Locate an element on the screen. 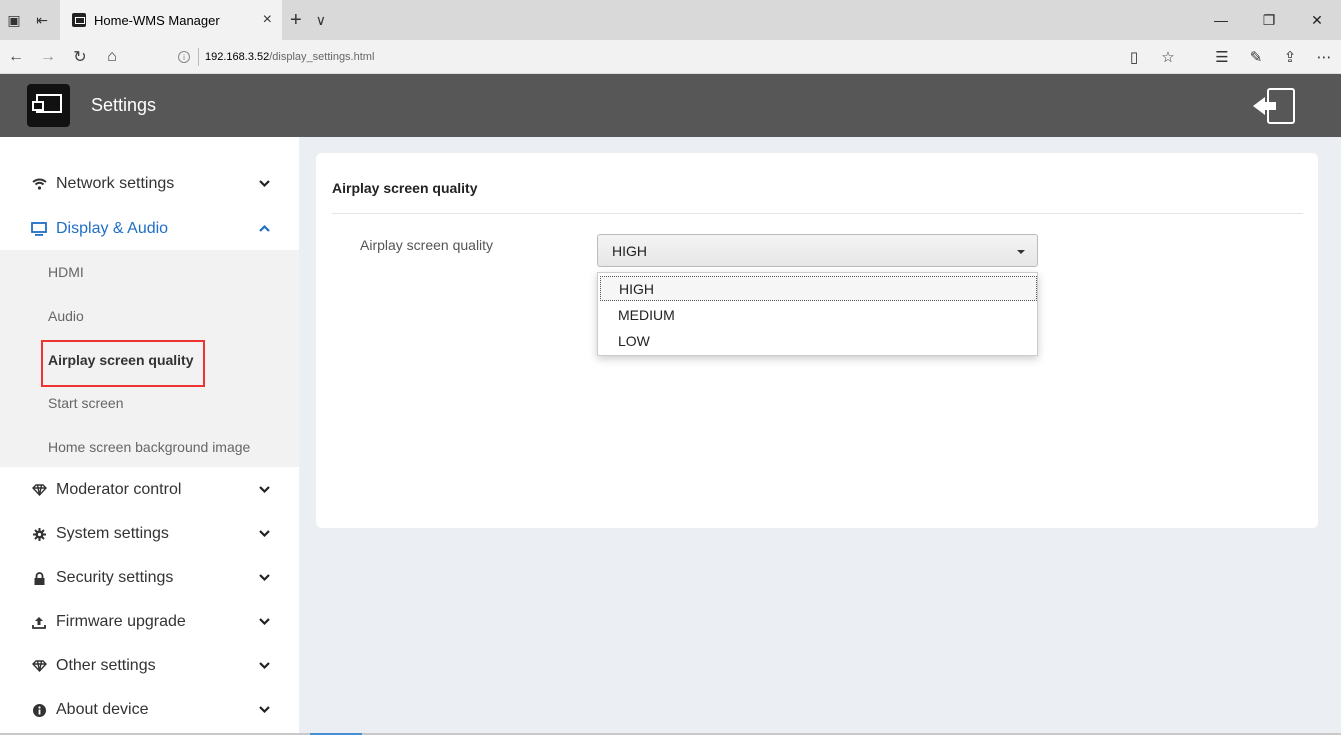 This screenshot has width=1341, height=735. set-aside-tabs-icon: ⇤ is located at coordinates (42, 20).